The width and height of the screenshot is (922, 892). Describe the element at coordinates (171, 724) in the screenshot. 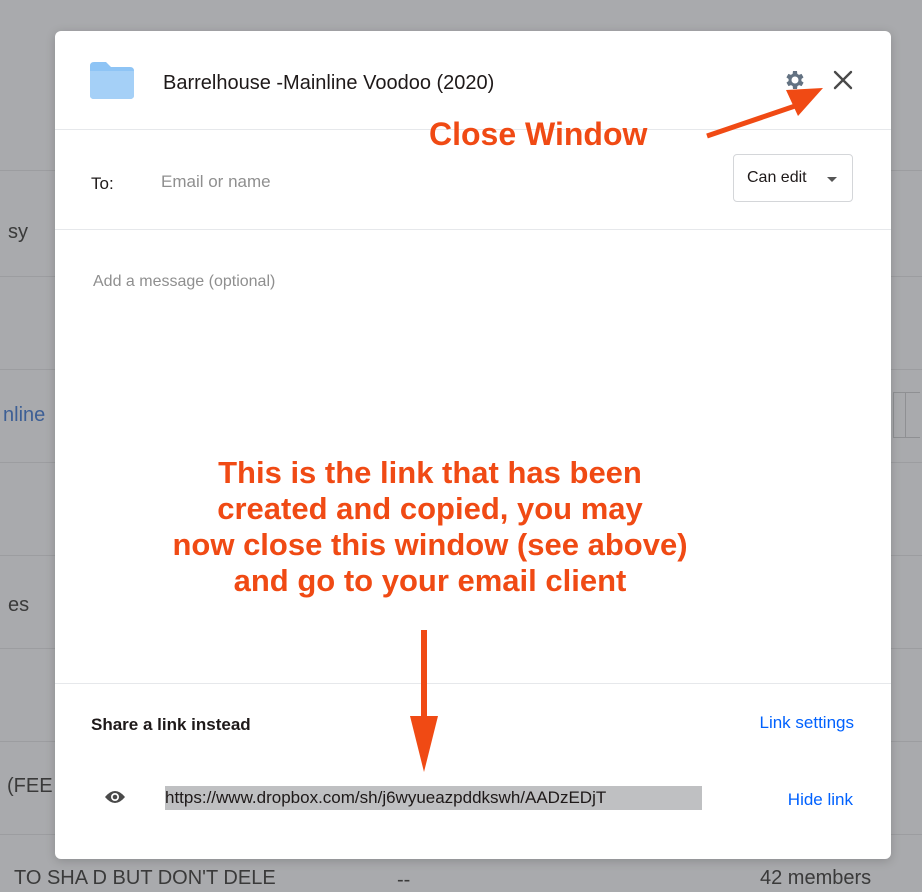

I see `share-link-title: Share a link instead` at that location.